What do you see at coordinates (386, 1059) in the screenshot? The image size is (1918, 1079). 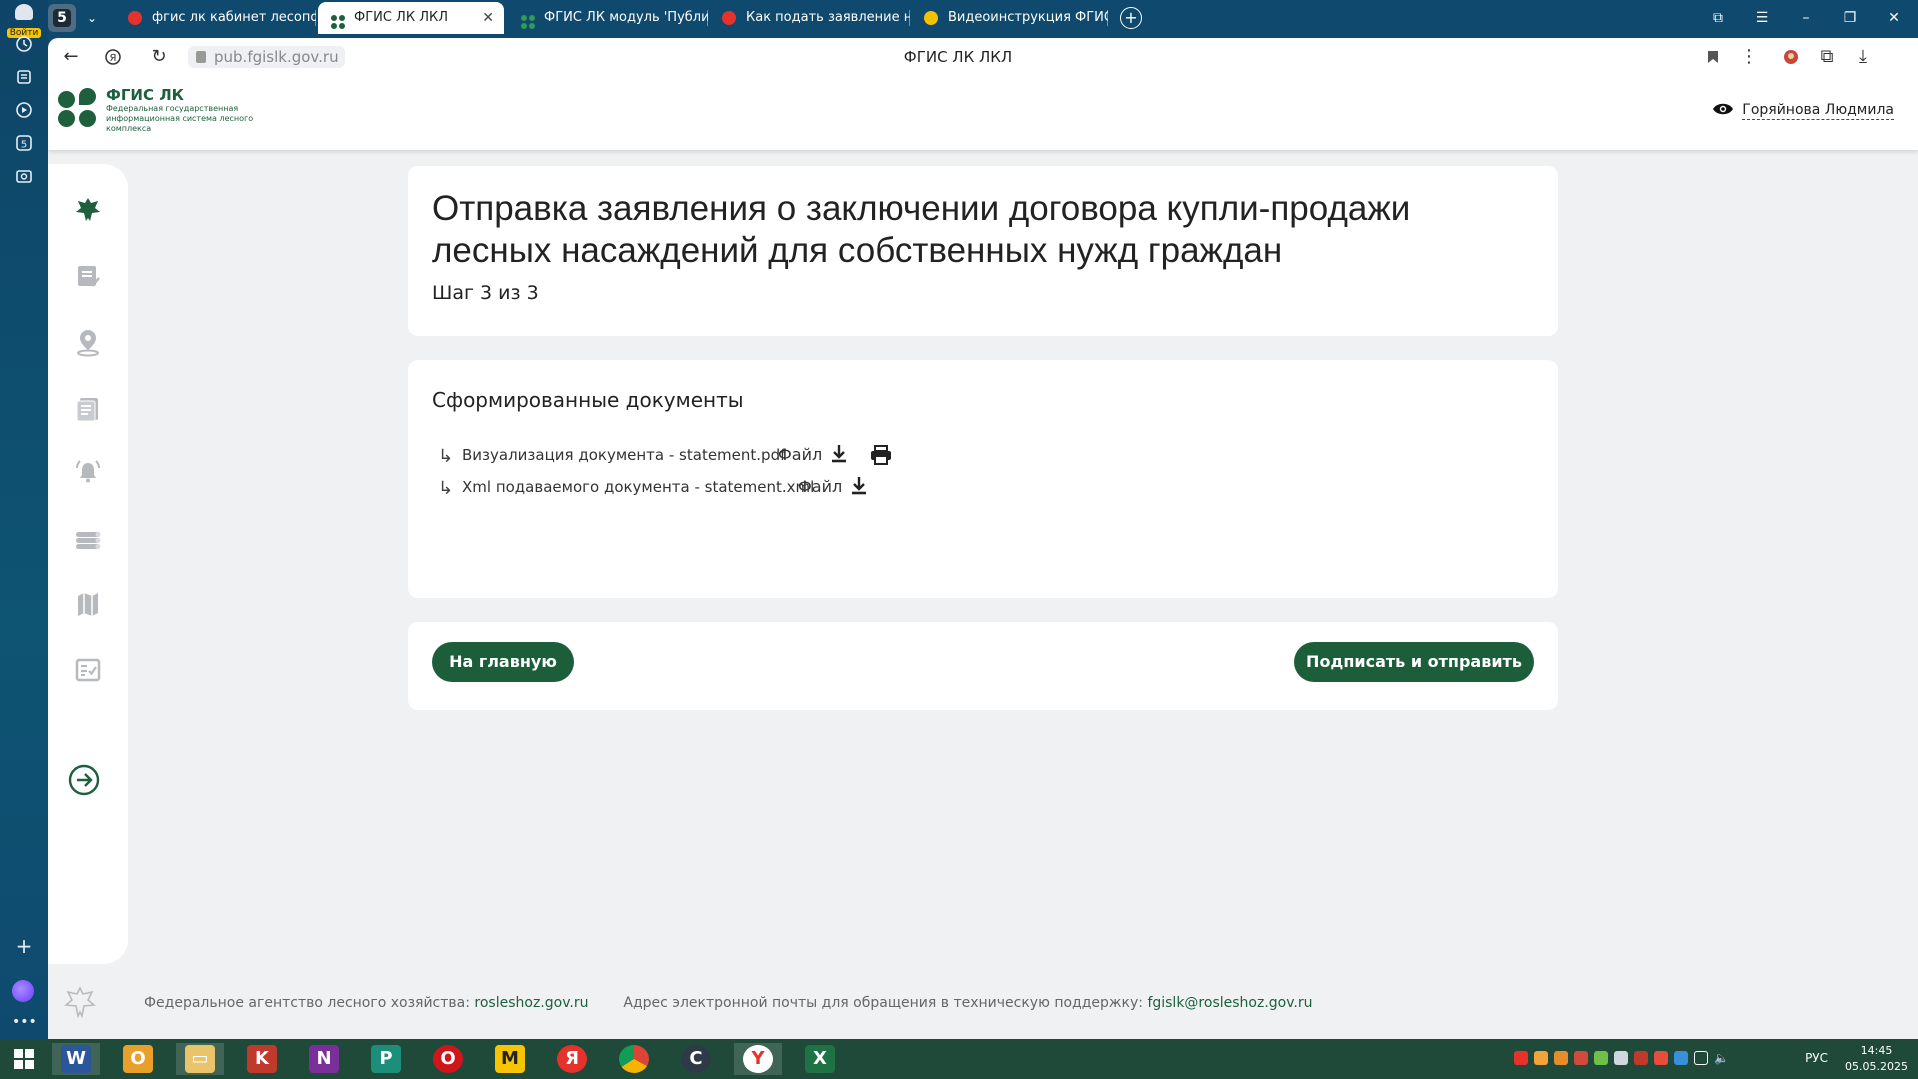 I see `publisher-app-icon: P` at bounding box center [386, 1059].